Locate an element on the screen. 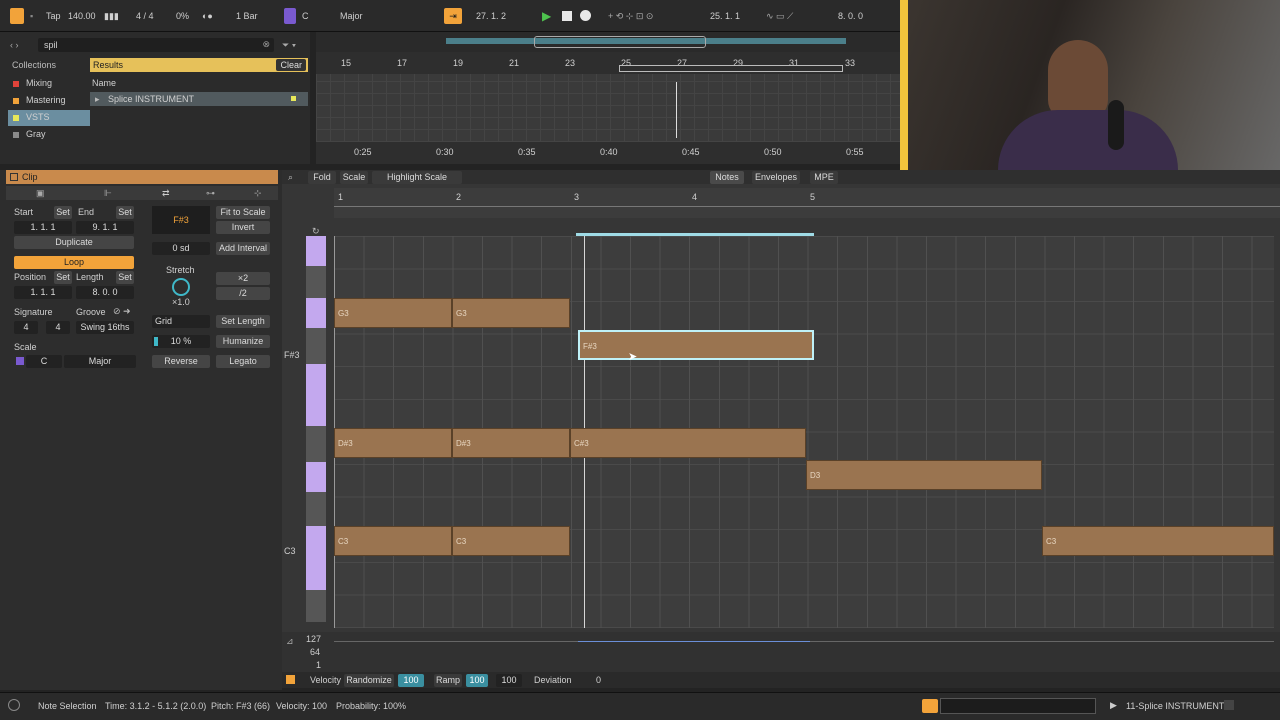  scale-icon is located at coordinates (290, 16).